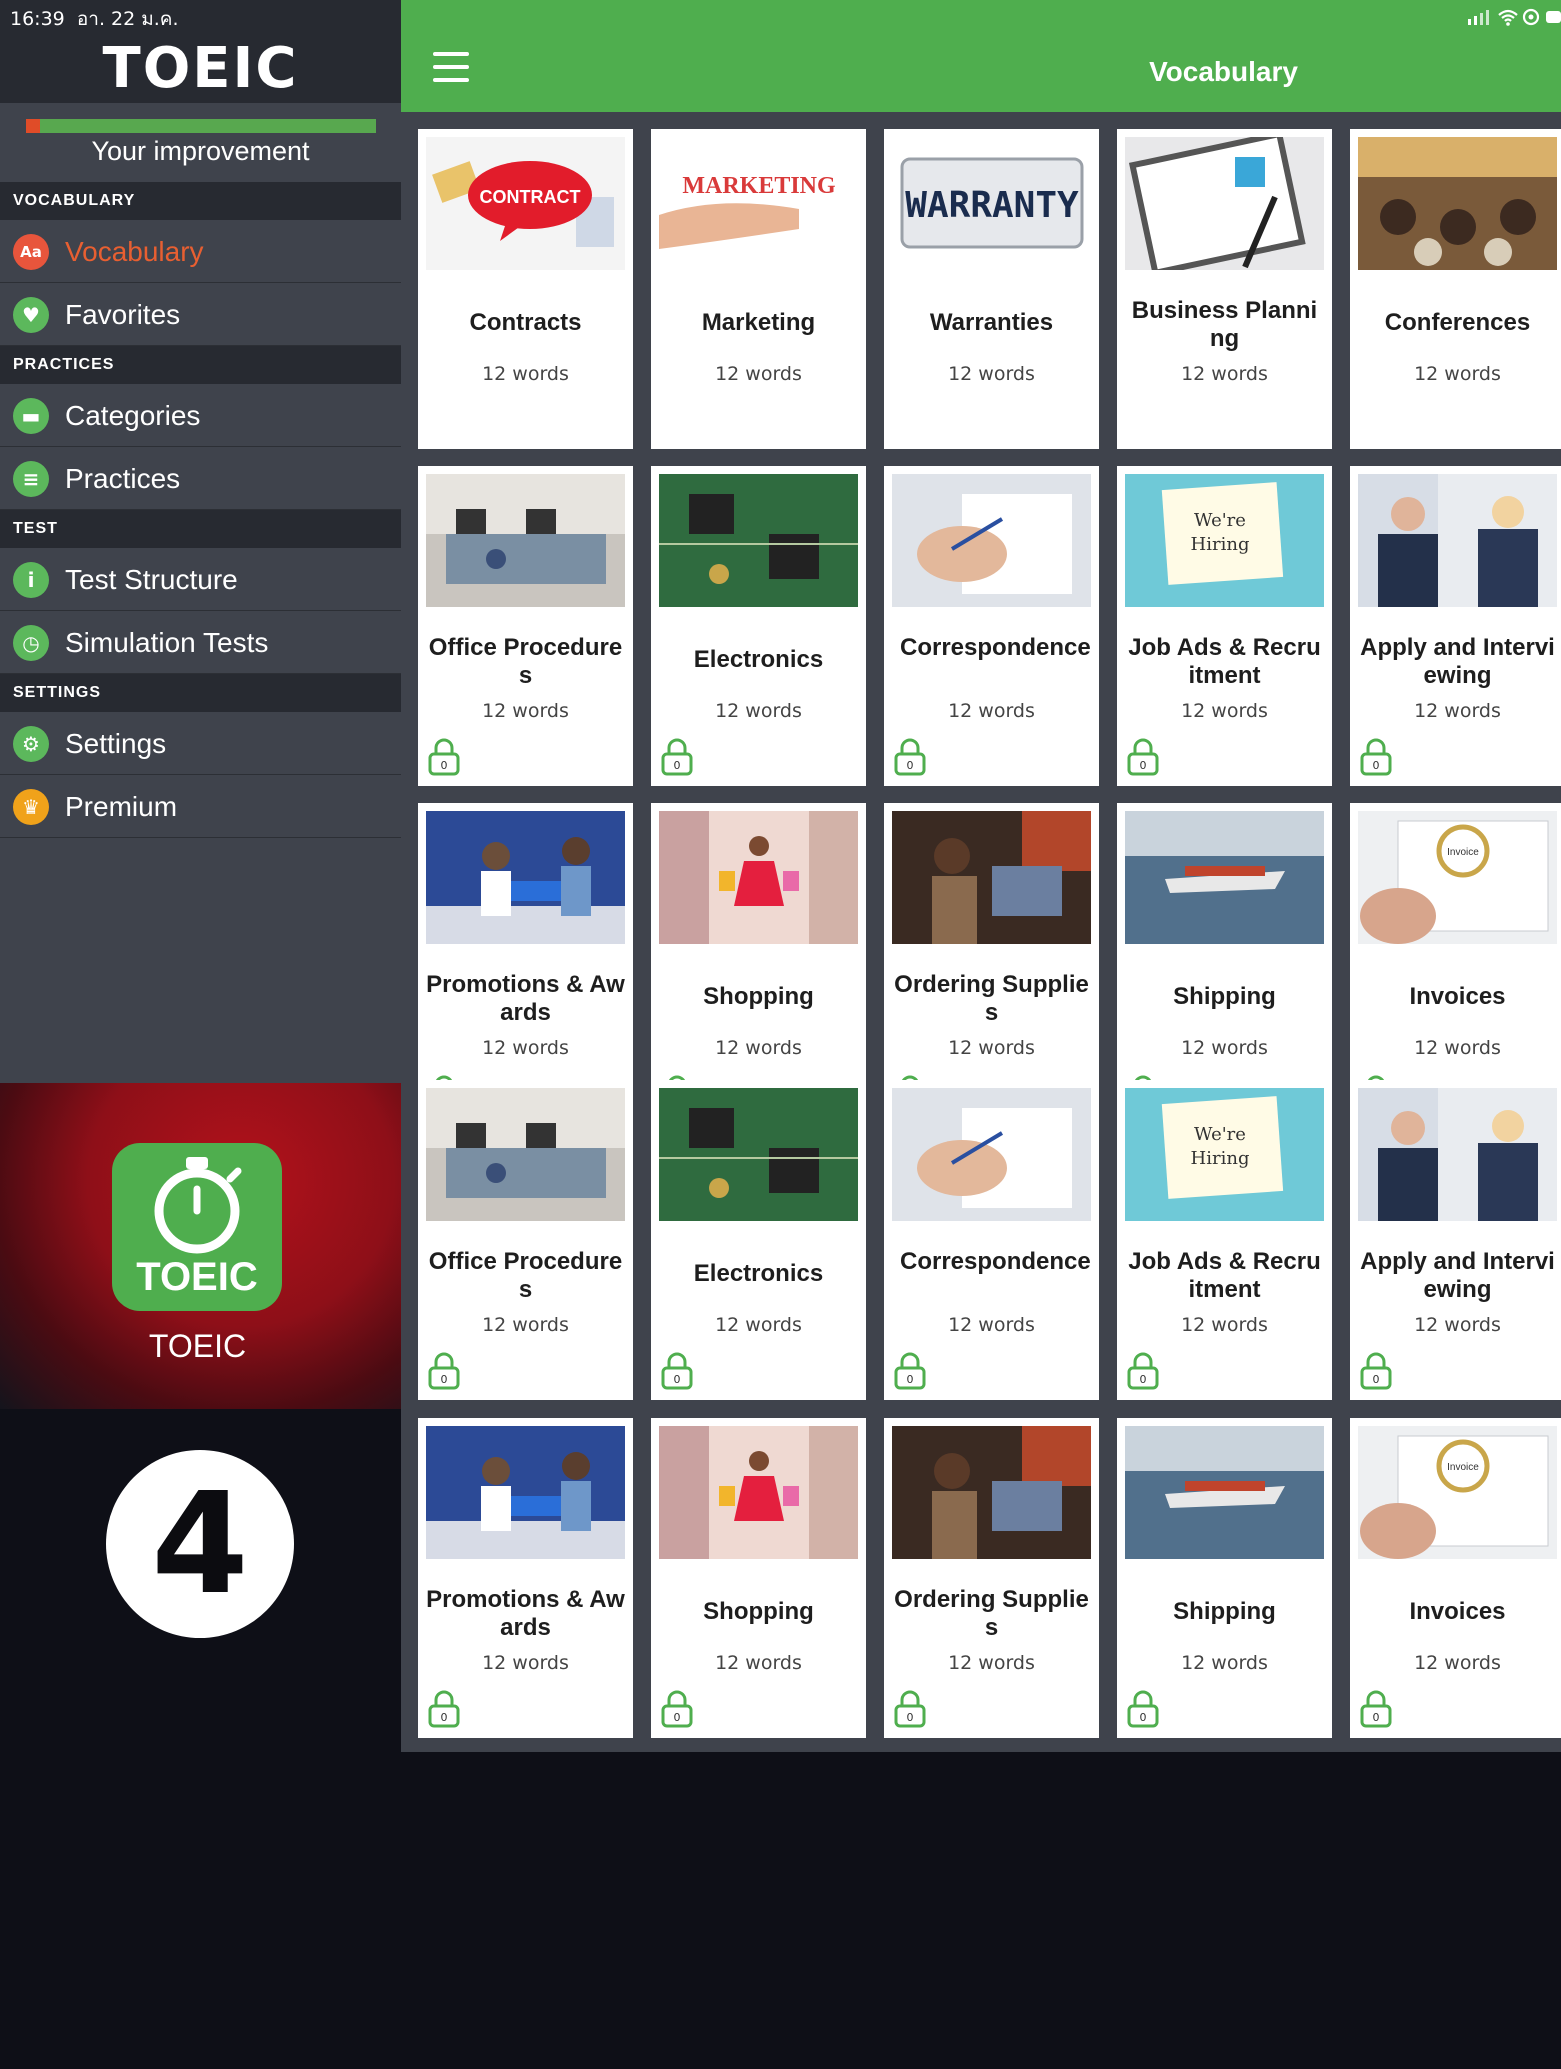 This screenshot has width=1561, height=2069. I want to click on folder-icon: ▬, so click(31, 416).